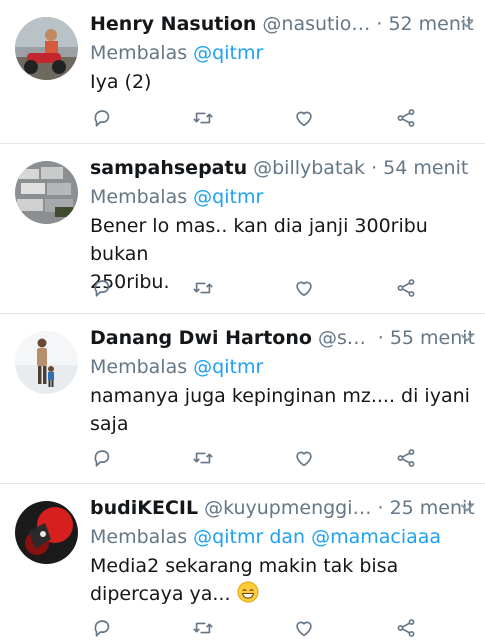 The width and height of the screenshot is (485, 640). I want to click on author-handle: @billybatak, so click(309, 168).